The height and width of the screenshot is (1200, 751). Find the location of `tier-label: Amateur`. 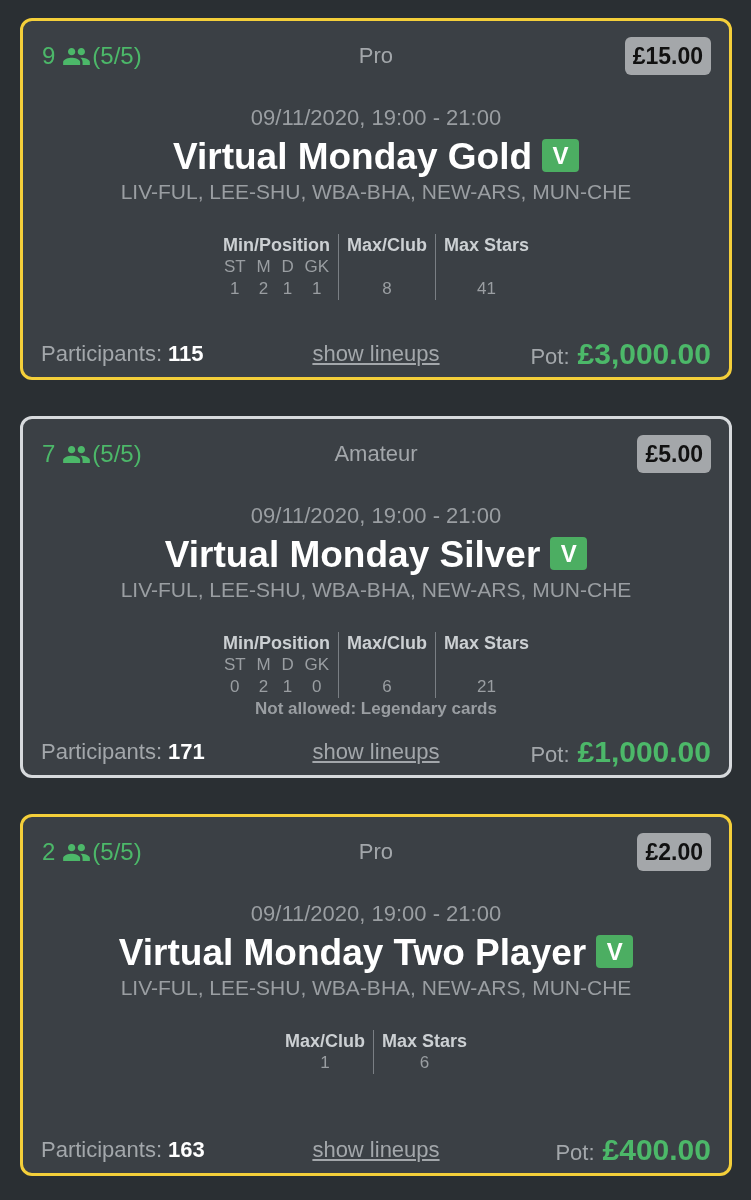

tier-label: Amateur is located at coordinates (376, 454).